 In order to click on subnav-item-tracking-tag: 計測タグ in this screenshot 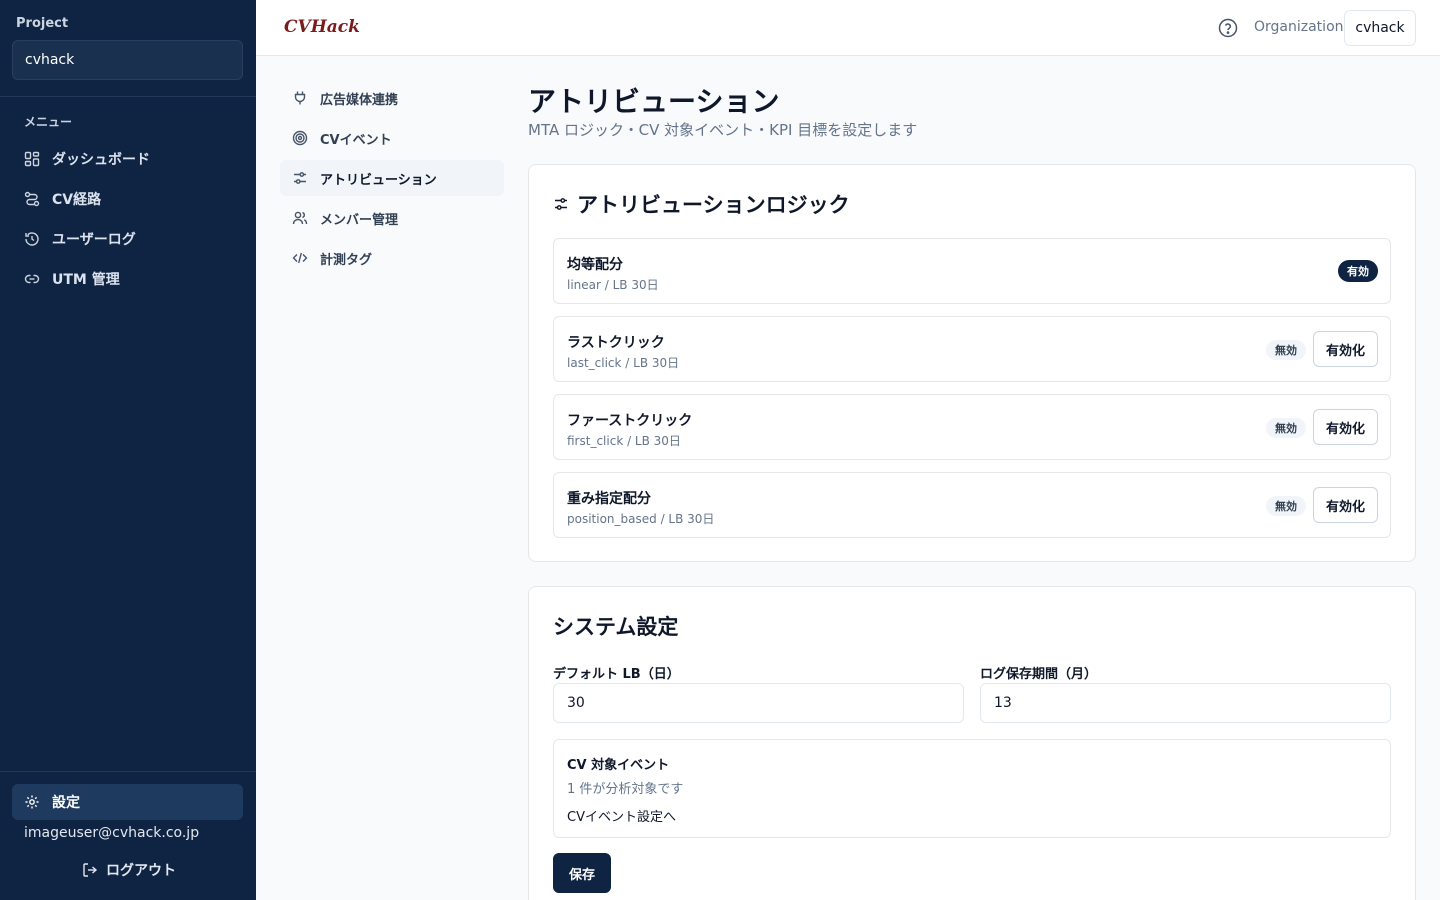, I will do `click(392, 258)`.